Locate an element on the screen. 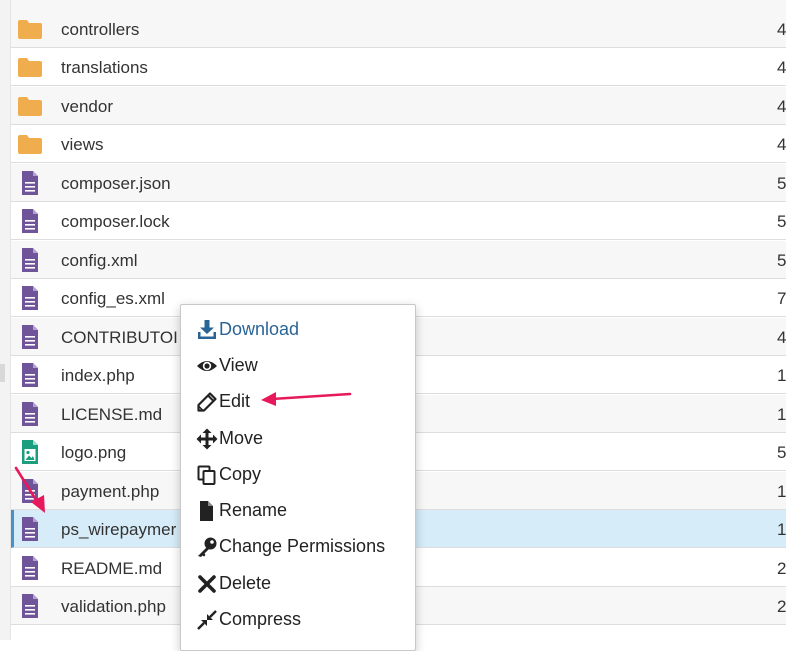 Image resolution: width=786 pixels, height=651 pixels. annotation-arrow-to-edit is located at coordinates (306, 399).